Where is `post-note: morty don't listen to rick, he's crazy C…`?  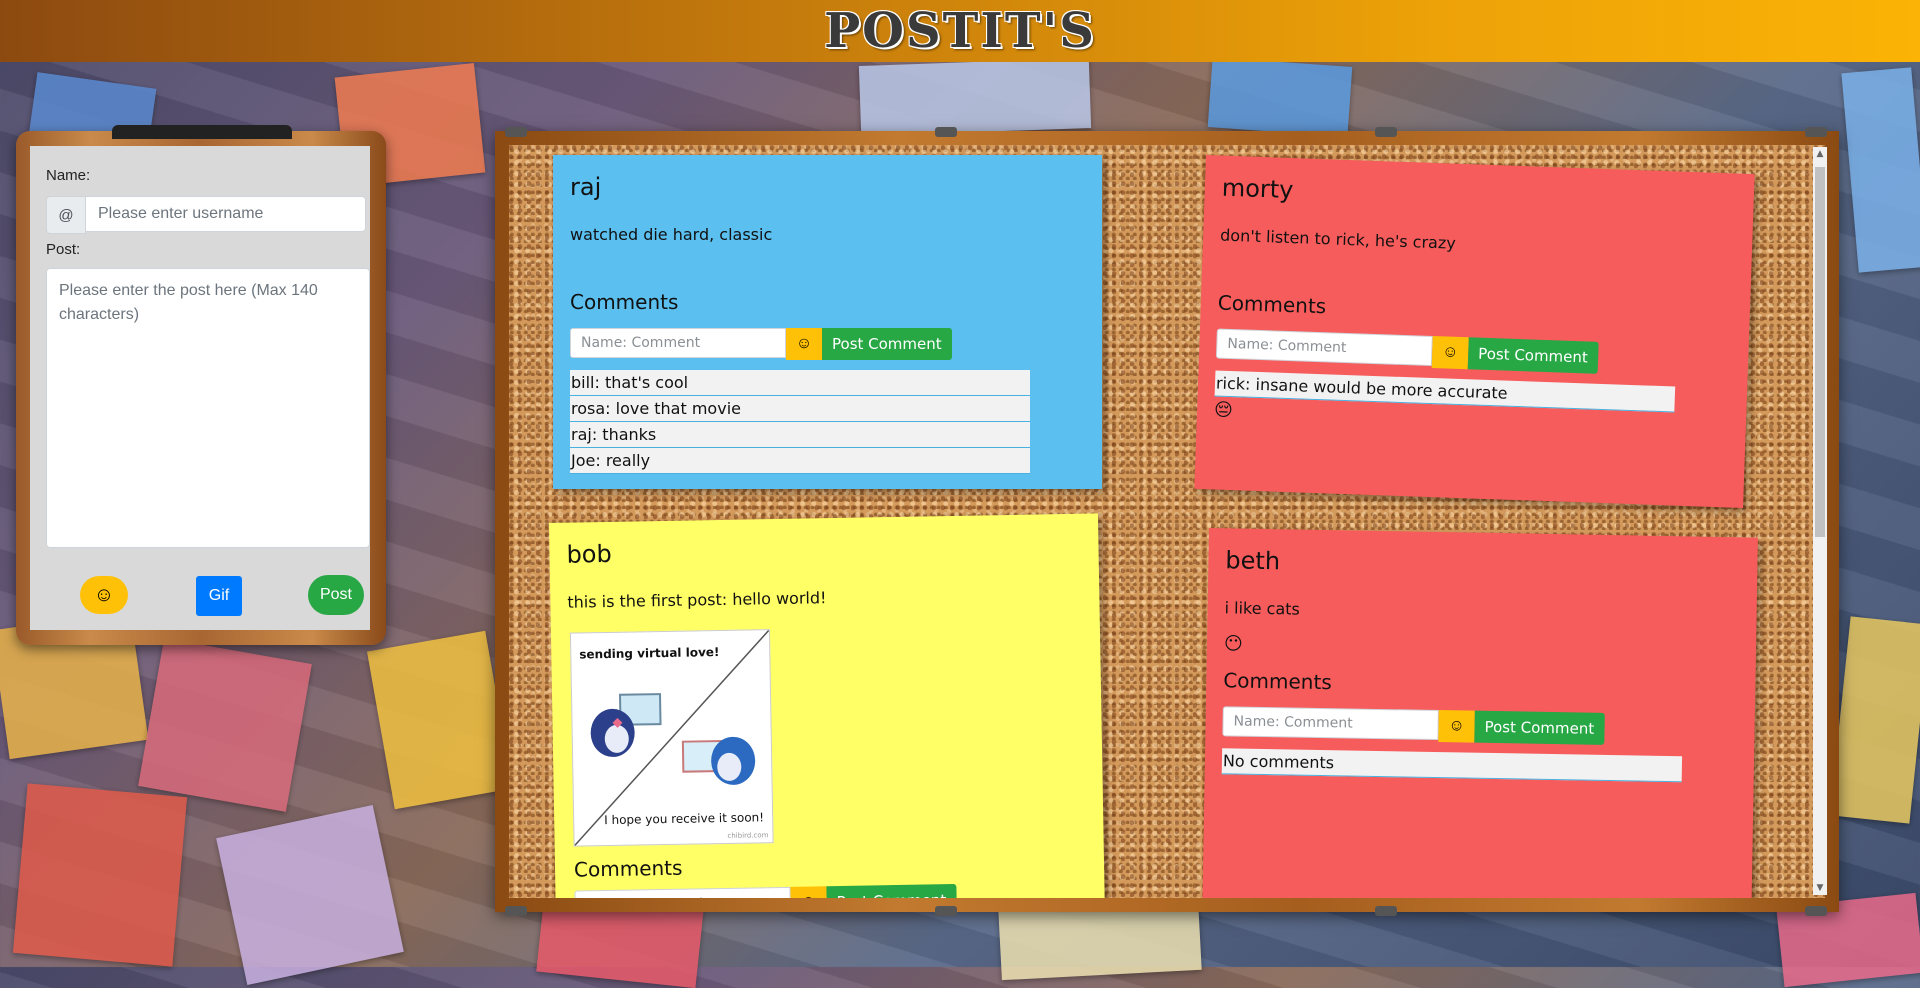 post-note: morty don't listen to rick, he's crazy C… is located at coordinates (1474, 331).